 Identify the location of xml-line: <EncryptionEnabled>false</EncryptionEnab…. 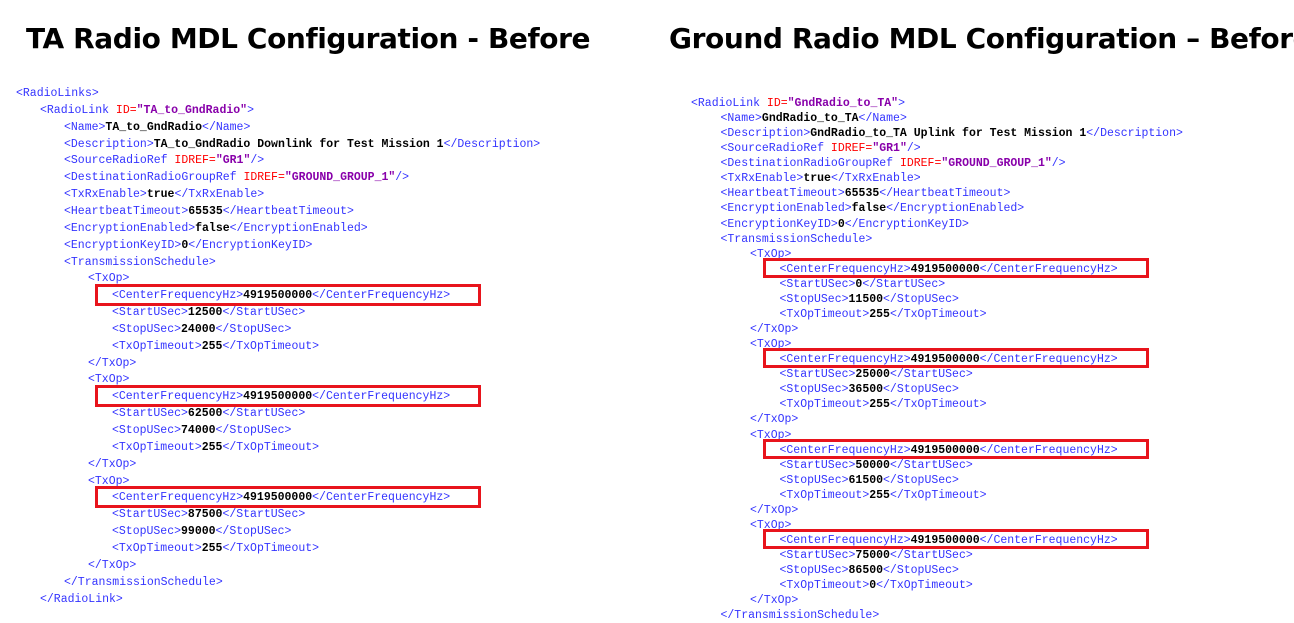
(216, 228).